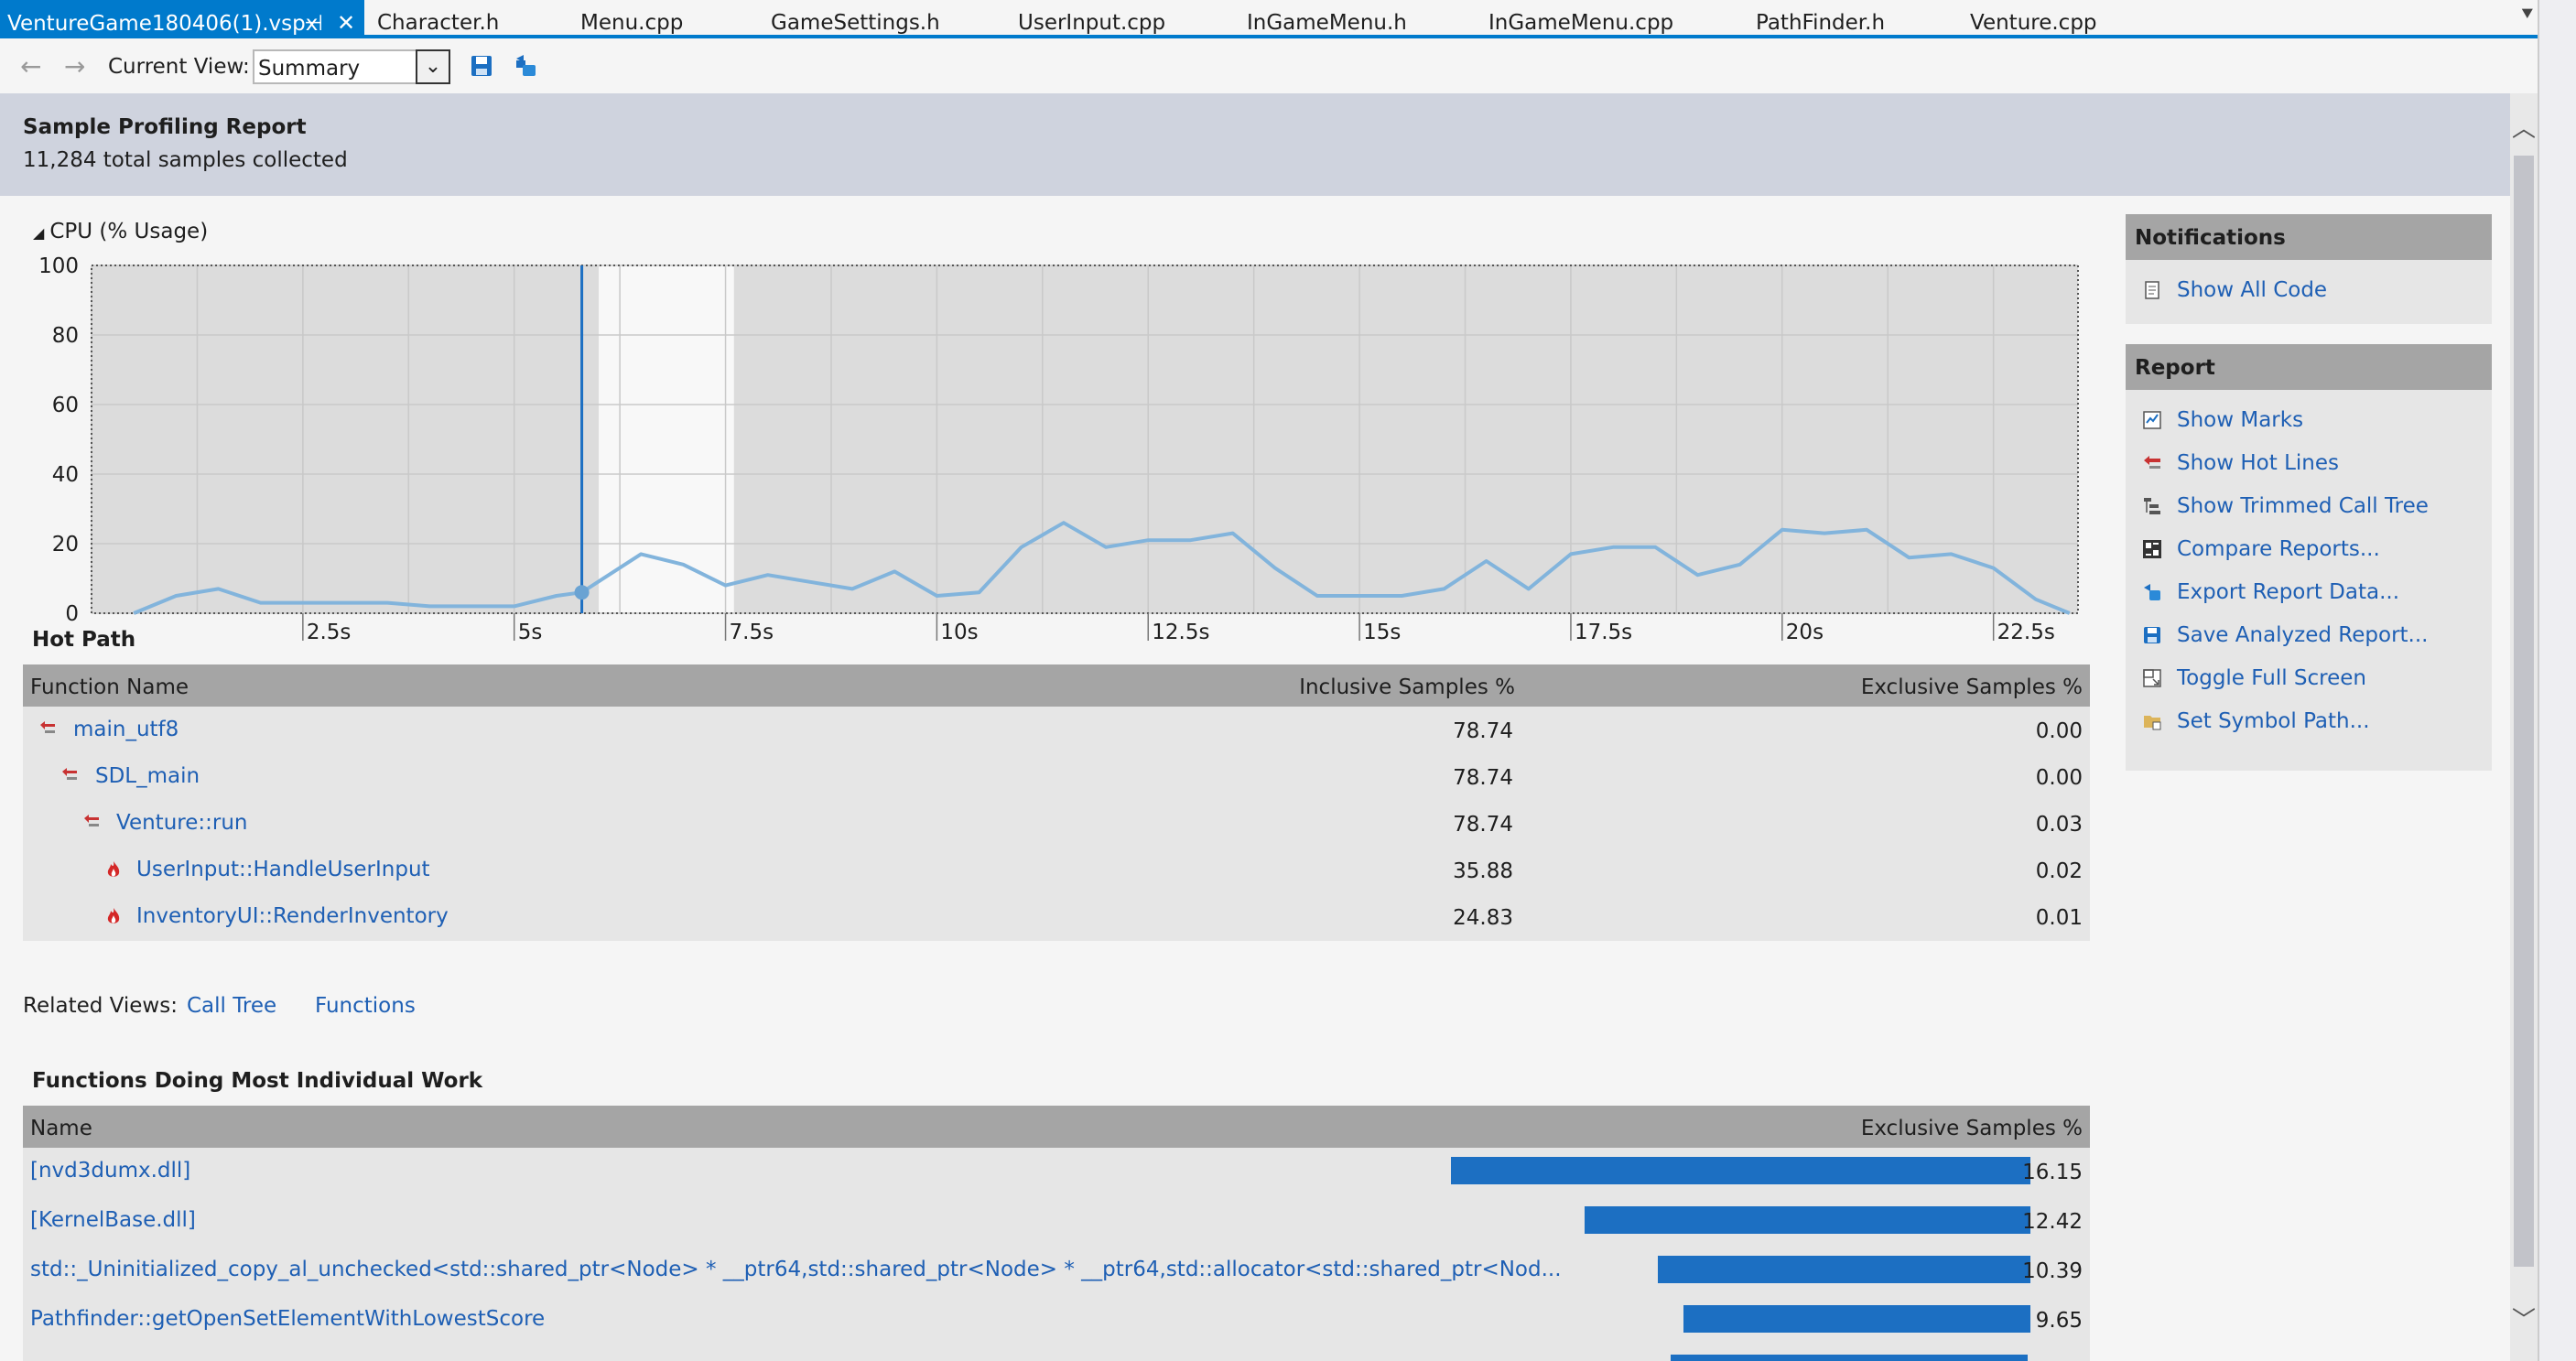 The height and width of the screenshot is (1361, 2576). I want to click on tab-pathfinder-h: PathFinder.h, so click(1821, 17).